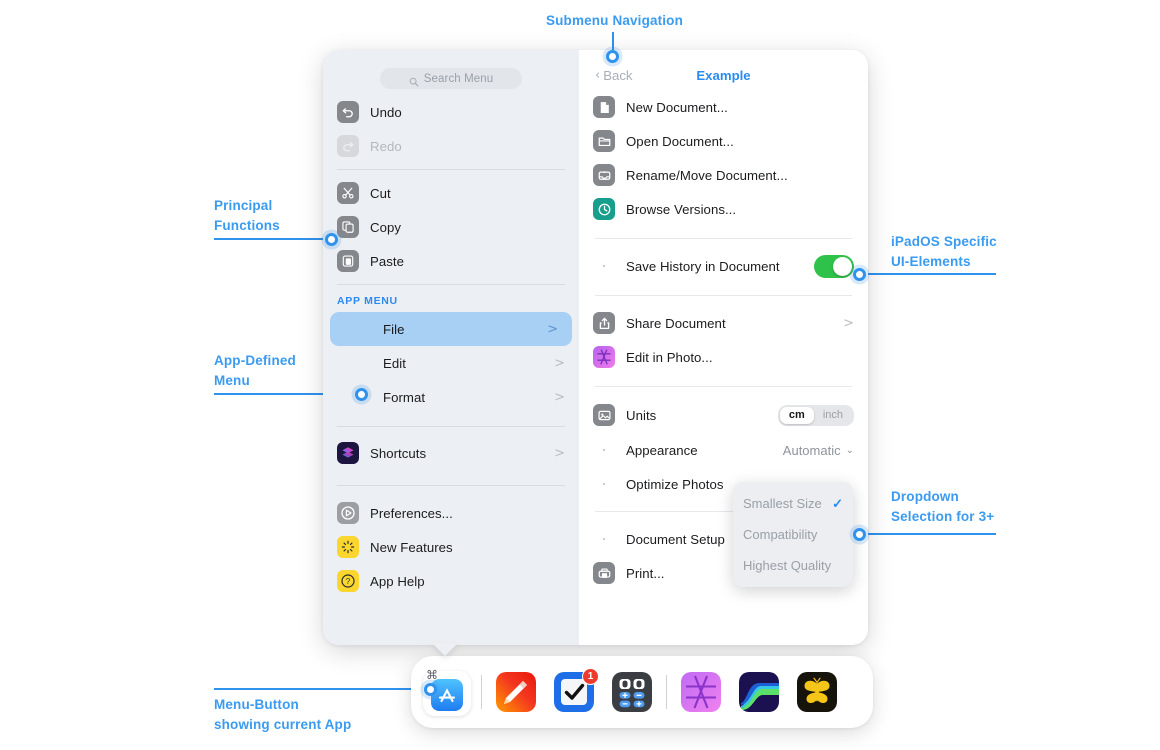  What do you see at coordinates (451, 581) in the screenshot?
I see `menu-item-app-help: ? App Help` at bounding box center [451, 581].